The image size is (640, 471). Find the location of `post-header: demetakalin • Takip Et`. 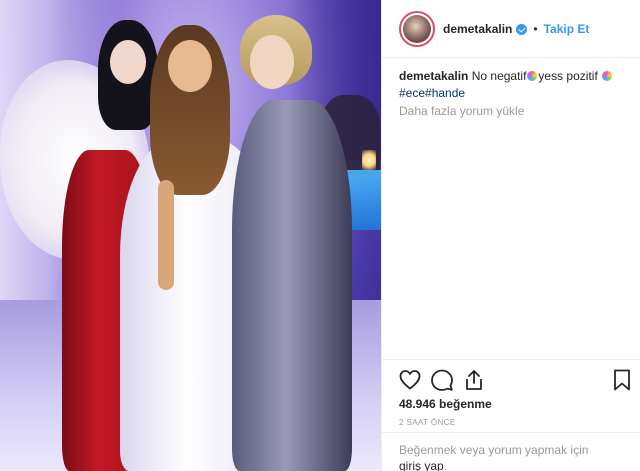

post-header: demetakalin • Takip Et is located at coordinates (511, 29).